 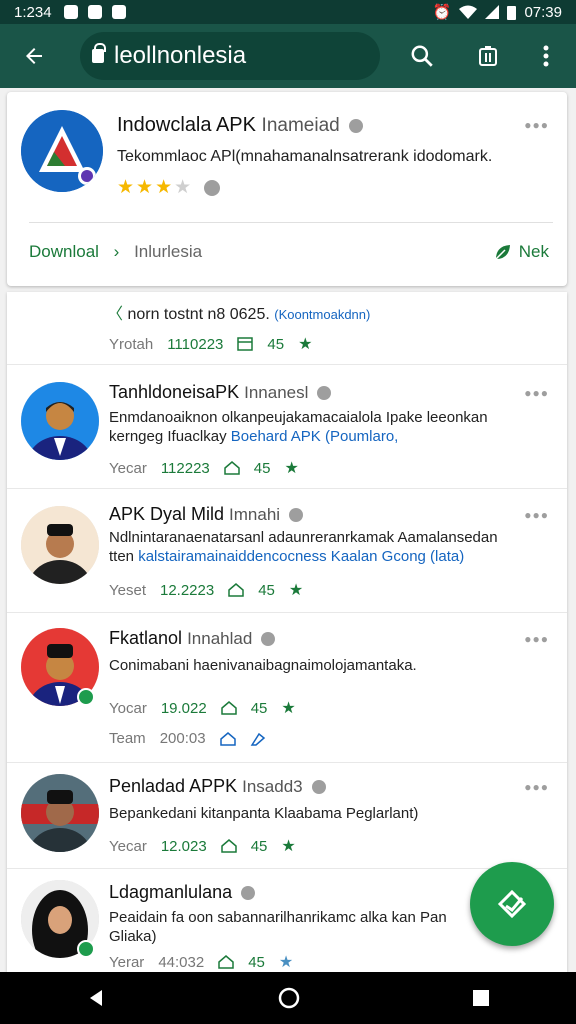 I want to click on featured-title-text: Indowclala APK, so click(x=186, y=125).